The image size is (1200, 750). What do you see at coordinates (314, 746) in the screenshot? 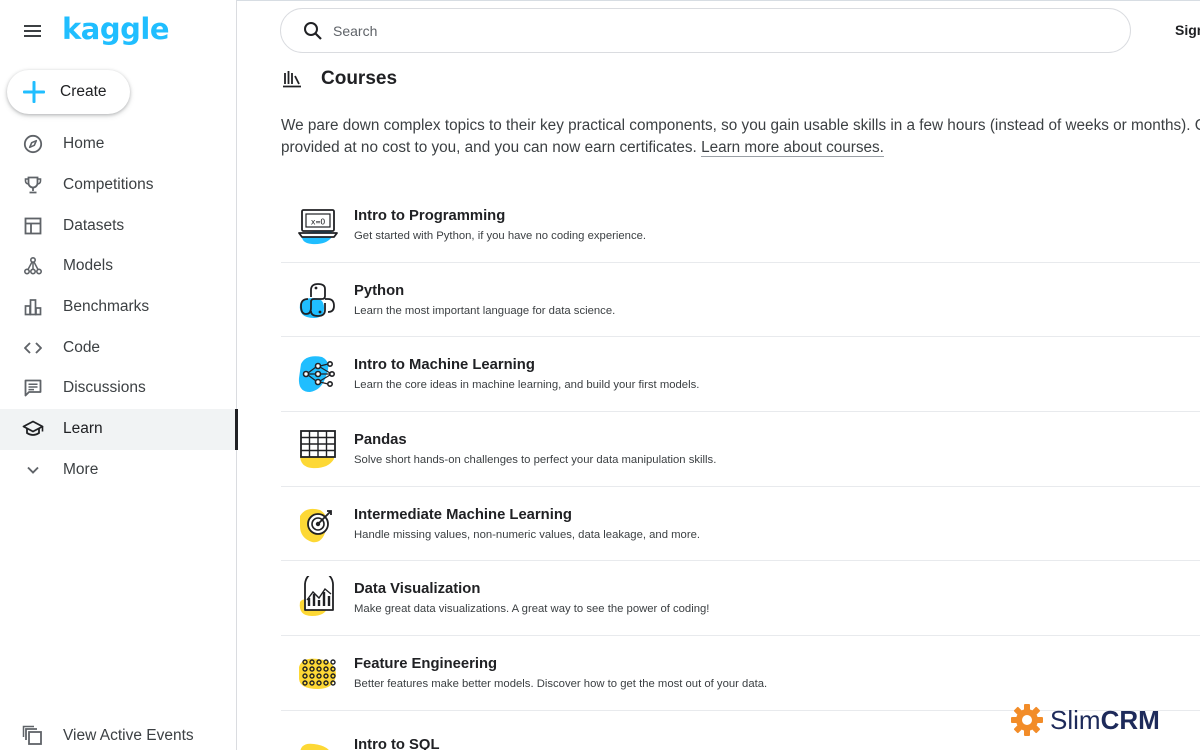
I see `database-icon` at bounding box center [314, 746].